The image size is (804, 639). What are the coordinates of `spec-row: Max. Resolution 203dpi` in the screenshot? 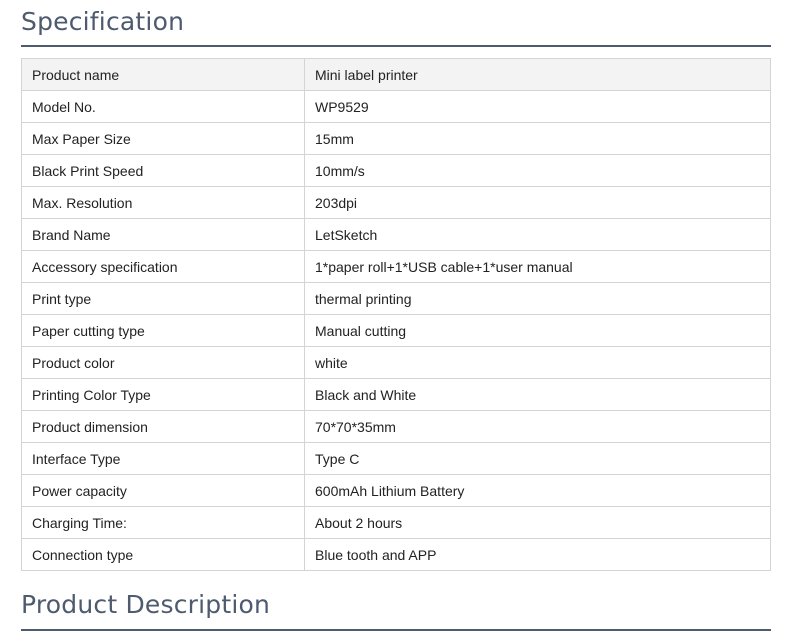 It's located at (396, 202).